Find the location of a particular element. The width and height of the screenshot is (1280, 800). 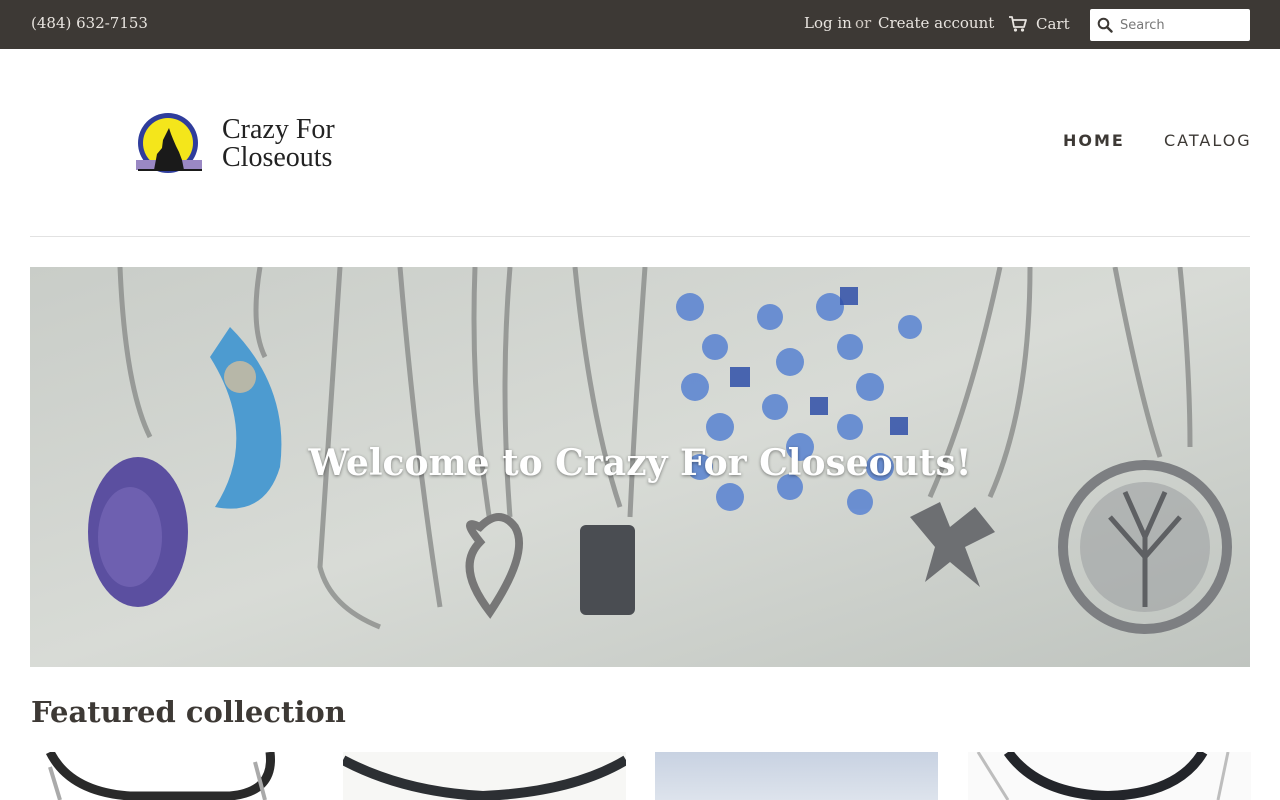

search-icon is located at coordinates (1105, 25).